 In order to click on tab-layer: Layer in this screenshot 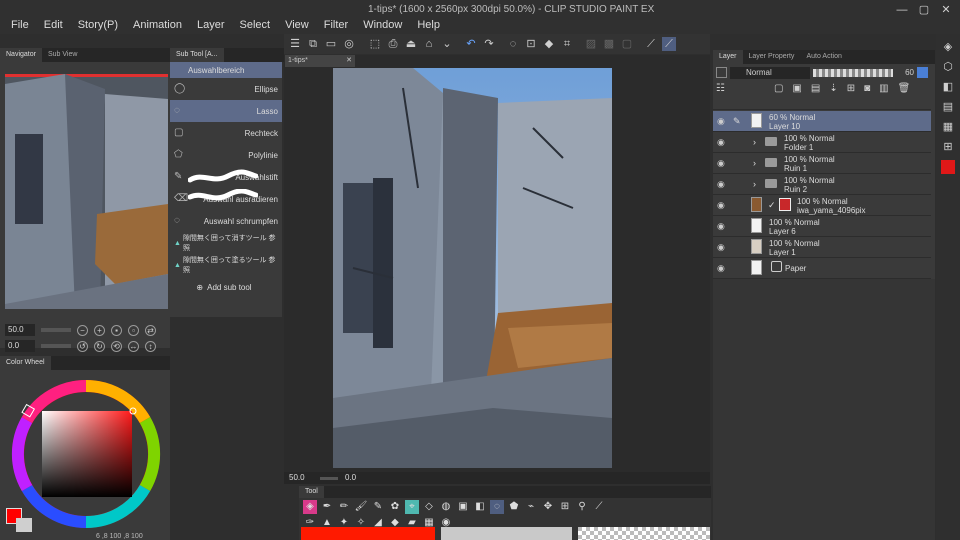, I will do `click(728, 57)`.